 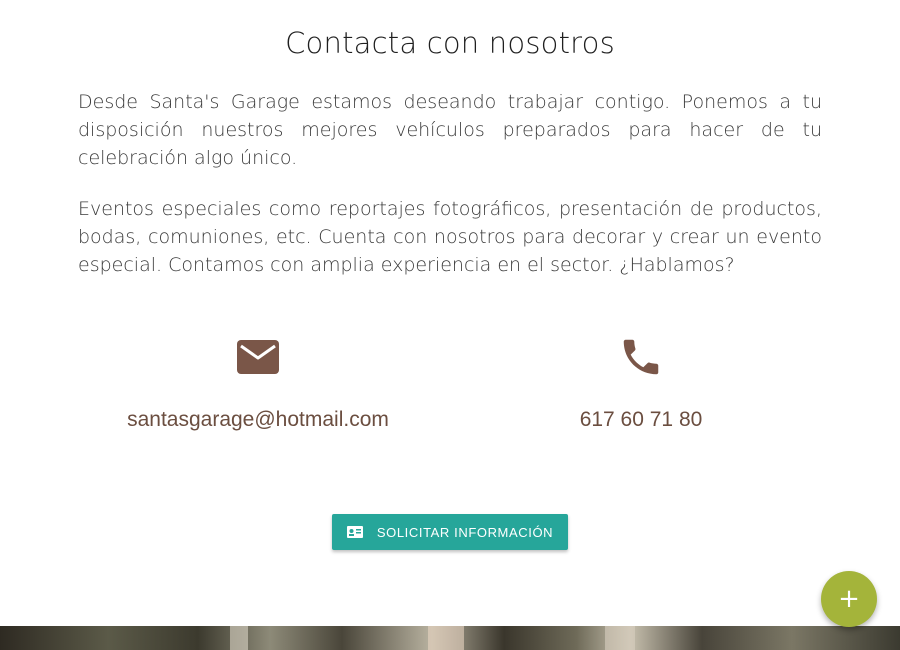 What do you see at coordinates (450, 43) in the screenshot?
I see `page-title: Contacta con nosotros` at bounding box center [450, 43].